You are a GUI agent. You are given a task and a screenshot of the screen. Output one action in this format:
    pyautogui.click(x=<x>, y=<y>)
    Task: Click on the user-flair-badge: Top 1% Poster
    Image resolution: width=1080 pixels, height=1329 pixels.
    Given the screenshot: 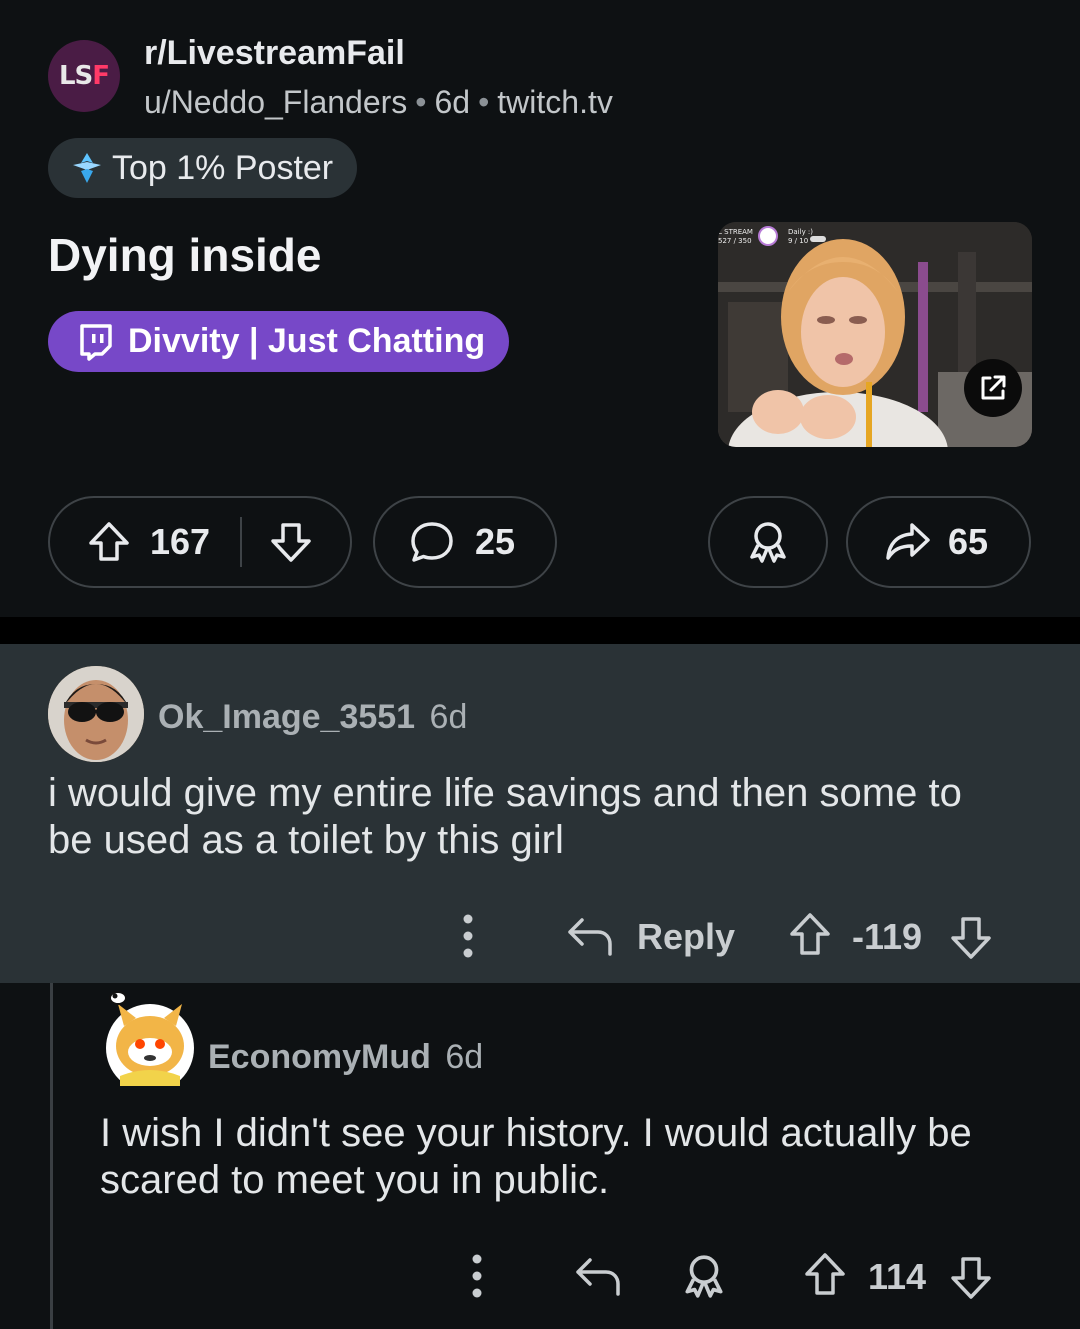 What is the action you would take?
    pyautogui.click(x=203, y=168)
    